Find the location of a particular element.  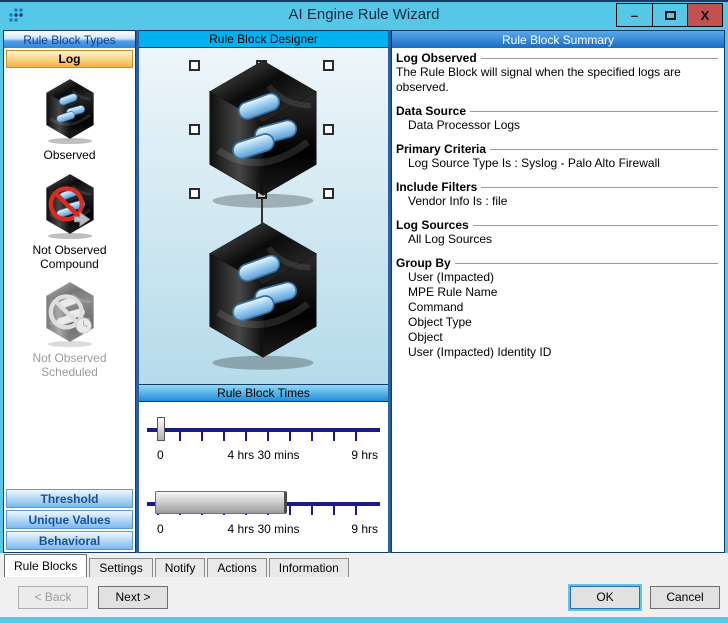

time-slider-1: 0 4 hrs 30 mins 9 hrs is located at coordinates (263, 444).